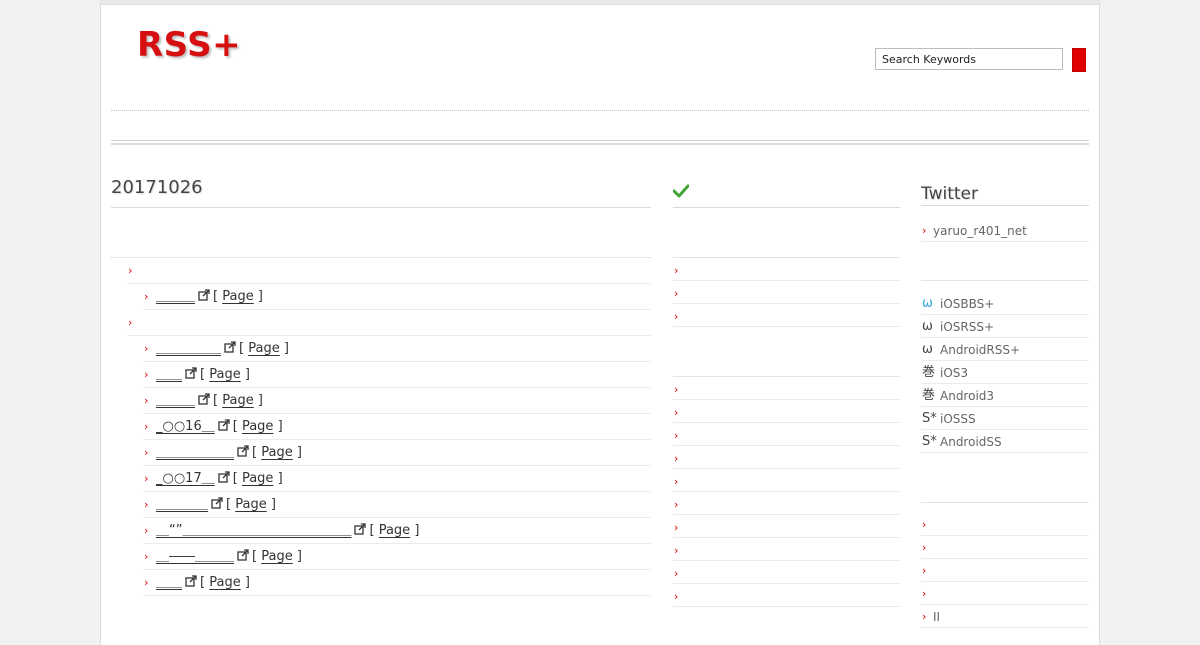 This screenshot has width=1200, height=645. What do you see at coordinates (929, 418) in the screenshot?
I see `s-star-icon: S*` at bounding box center [929, 418].